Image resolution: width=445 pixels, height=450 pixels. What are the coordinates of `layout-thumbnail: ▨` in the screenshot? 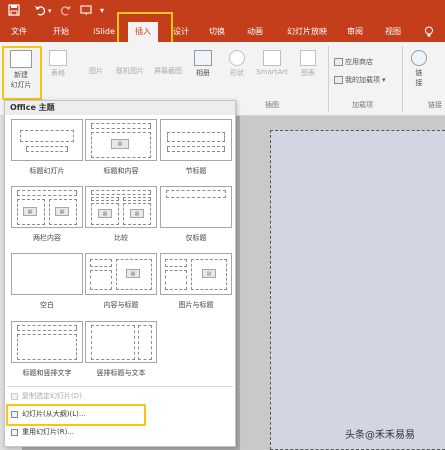 It's located at (196, 274).